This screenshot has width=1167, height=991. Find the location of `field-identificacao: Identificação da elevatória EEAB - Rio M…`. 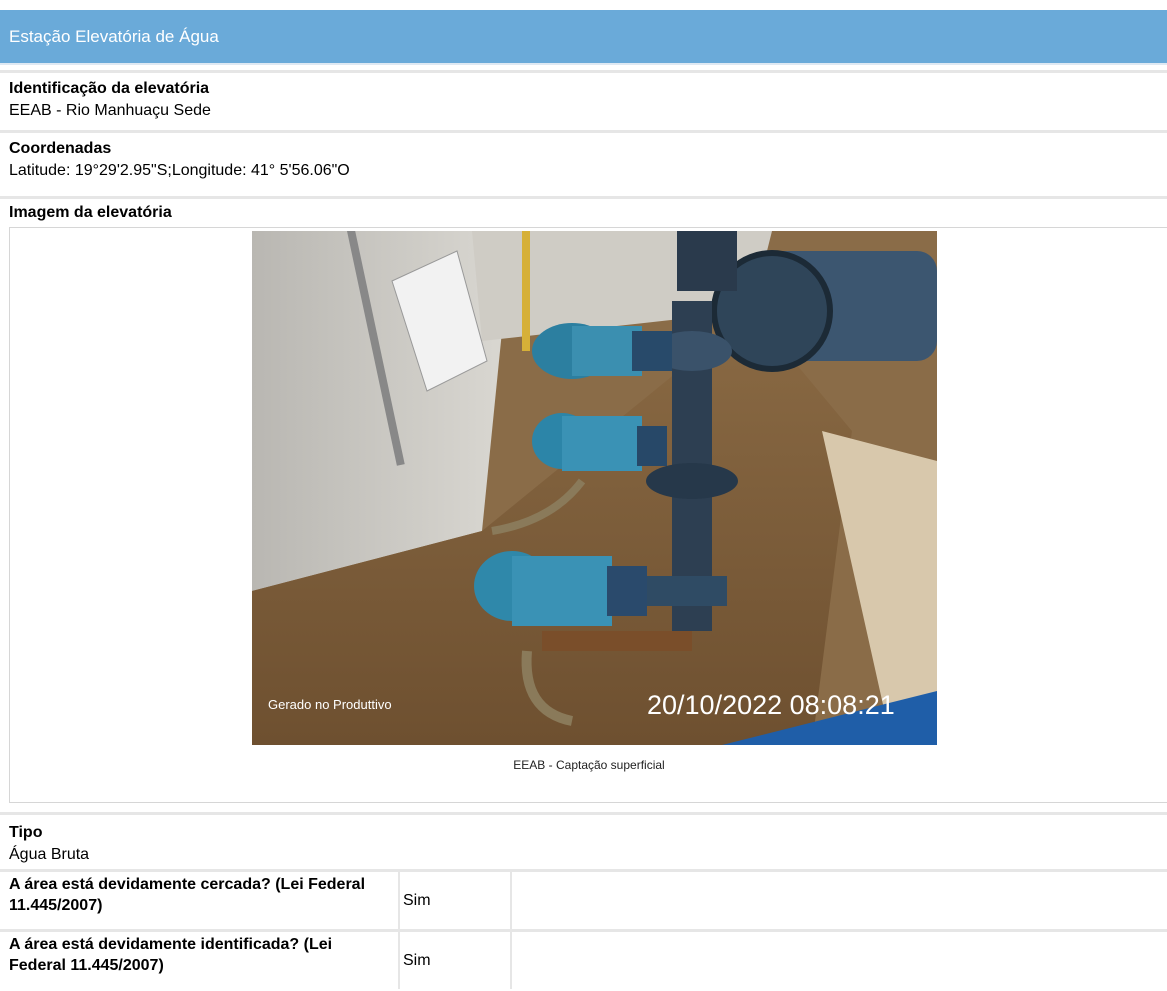

field-identificacao: Identificação da elevatória EEAB - Rio M… is located at coordinates (583, 100).